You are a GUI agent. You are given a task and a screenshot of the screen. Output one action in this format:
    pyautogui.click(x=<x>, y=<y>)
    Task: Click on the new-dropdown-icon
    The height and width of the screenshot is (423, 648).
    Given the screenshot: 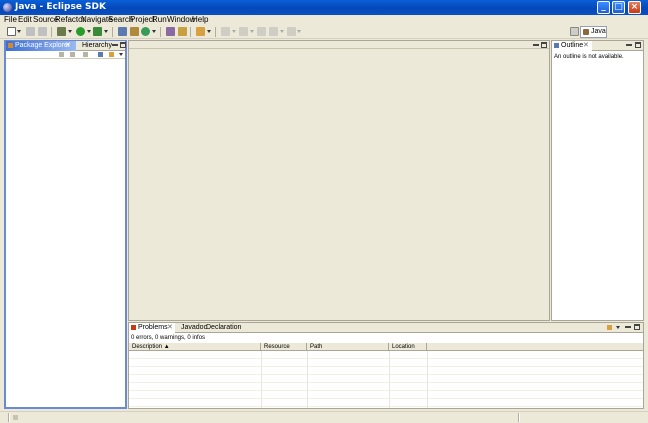 What is the action you would take?
    pyautogui.click(x=19, y=31)
    